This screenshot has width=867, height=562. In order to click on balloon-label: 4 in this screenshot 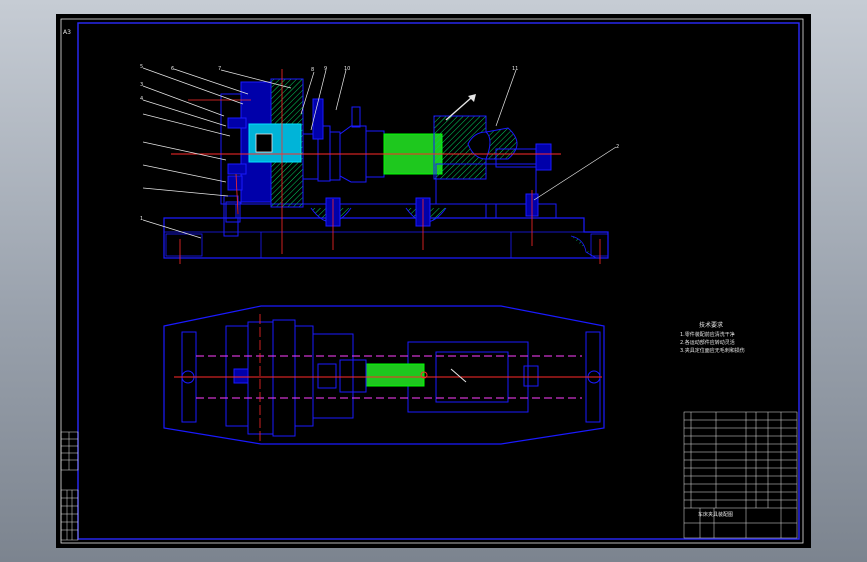, I will do `click(141, 99)`.